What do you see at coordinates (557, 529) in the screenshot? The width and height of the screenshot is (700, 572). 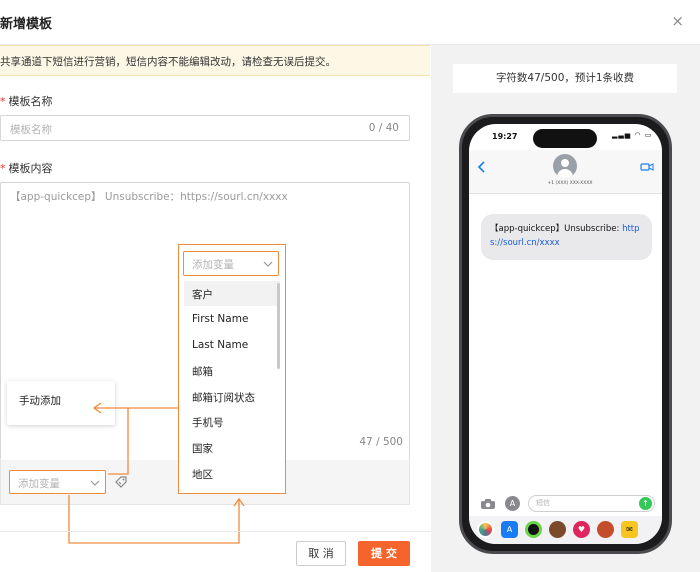 I see `memoji-app-icon` at bounding box center [557, 529].